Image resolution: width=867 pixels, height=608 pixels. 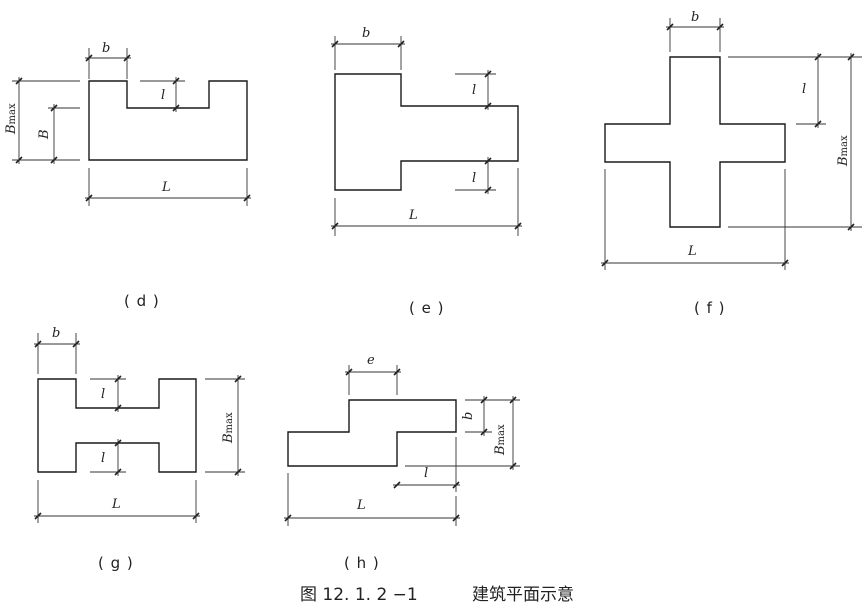 I want to click on plan-e-caption: ( e ), so click(x=426, y=308).